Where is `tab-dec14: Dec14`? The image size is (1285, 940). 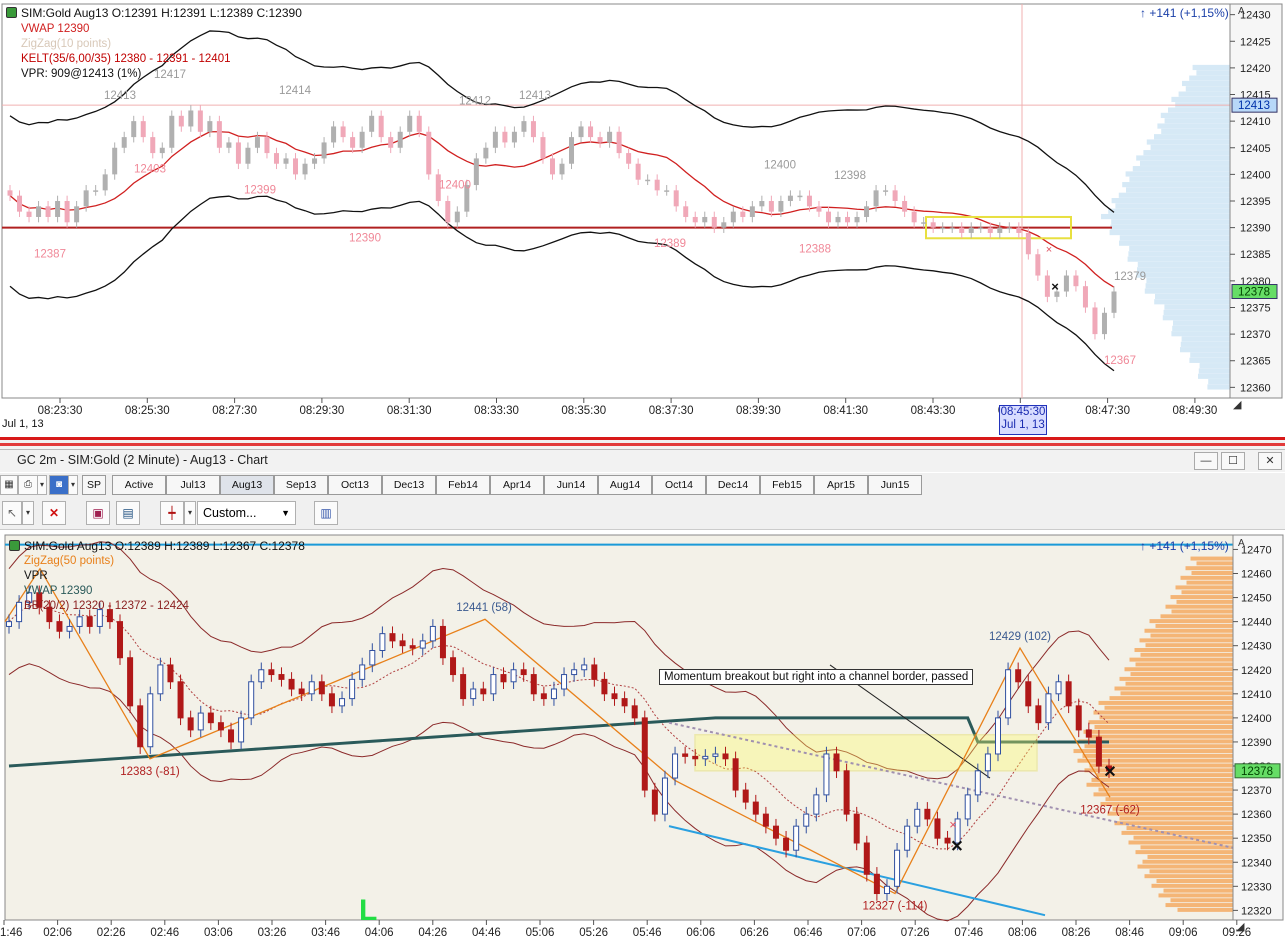
tab-dec14: Dec14 is located at coordinates (733, 485).